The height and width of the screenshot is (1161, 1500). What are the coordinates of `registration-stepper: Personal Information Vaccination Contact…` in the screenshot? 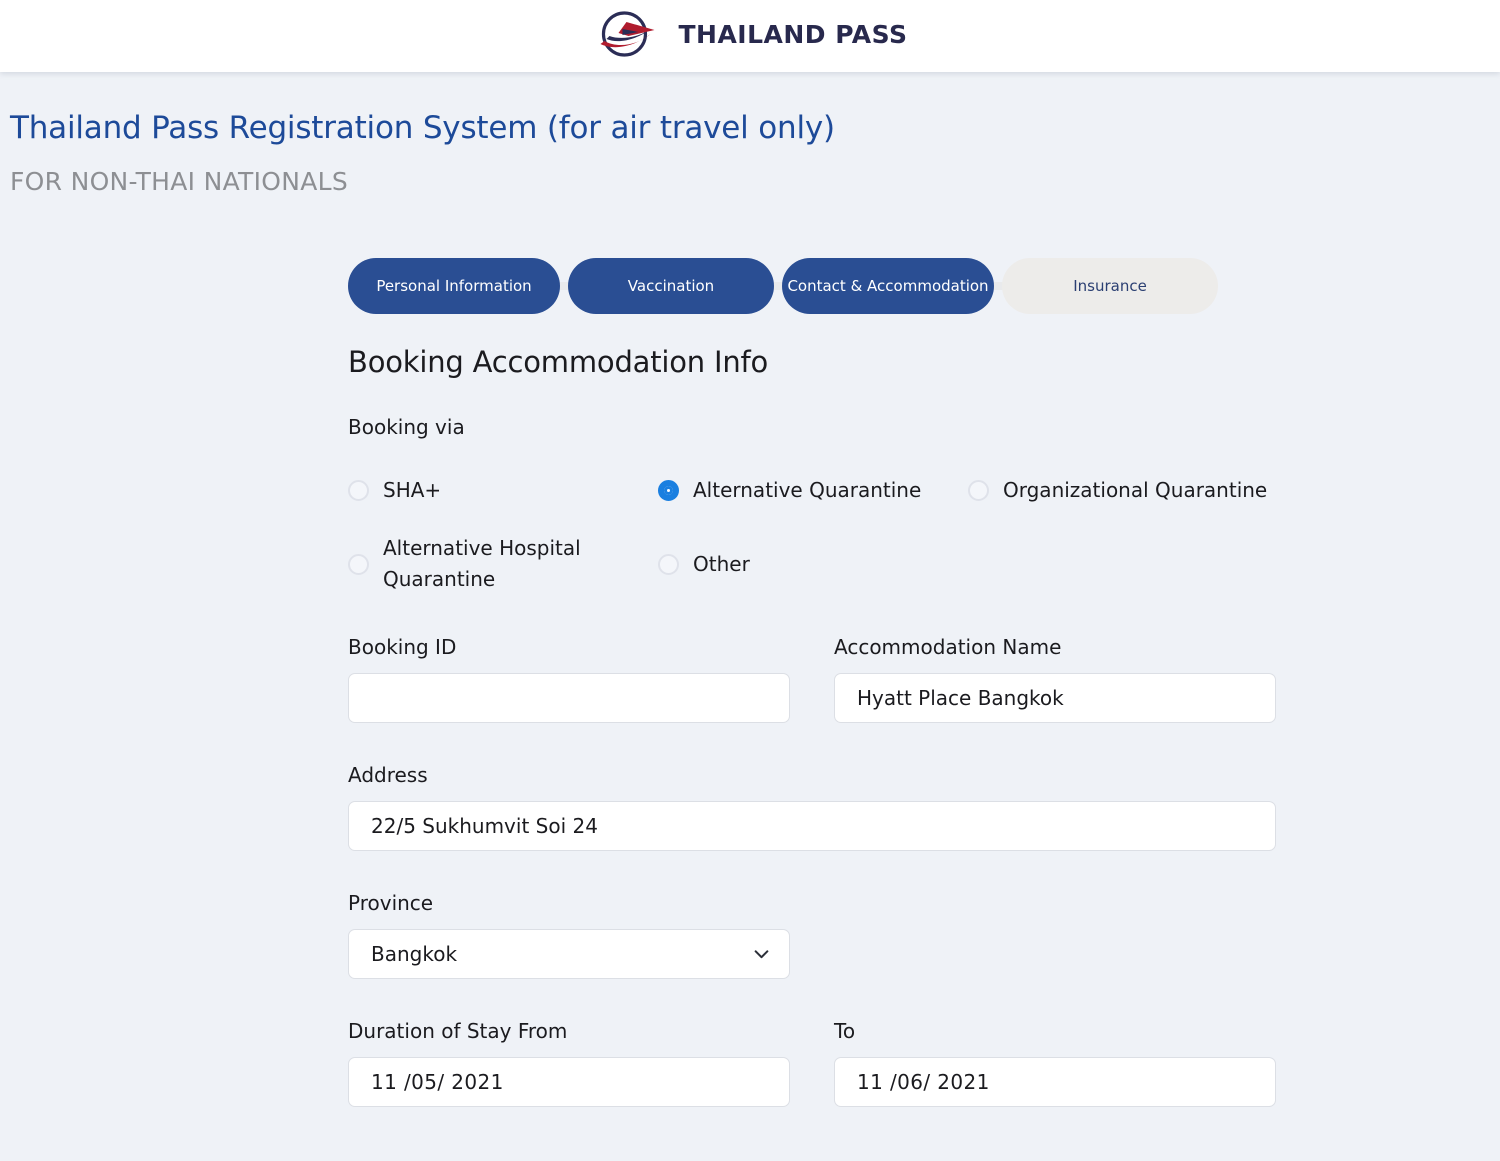 It's located at (783, 286).